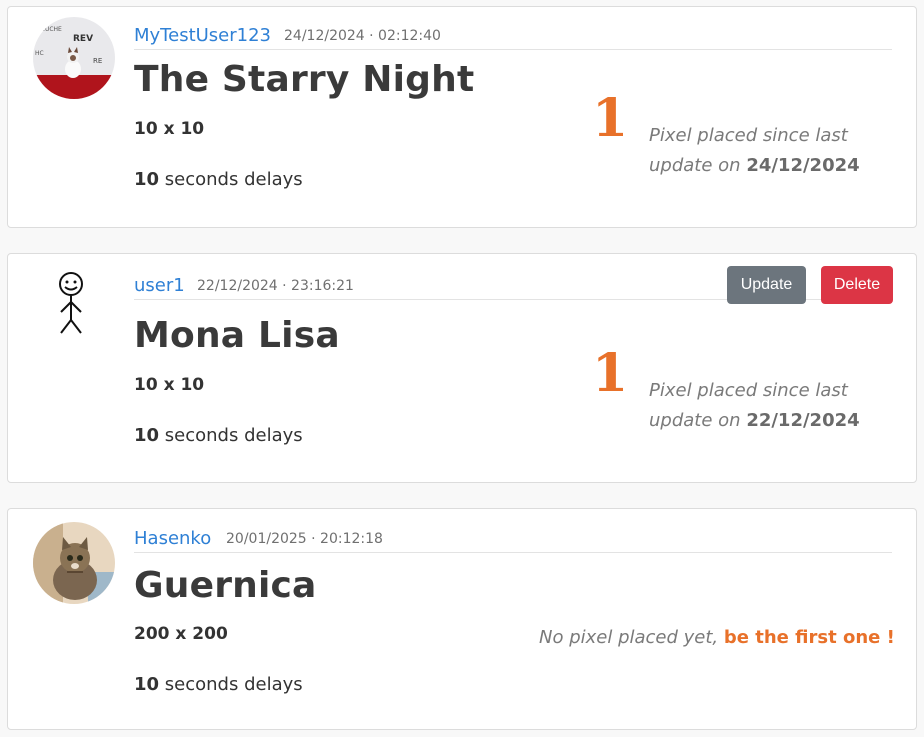 Image resolution: width=924 pixels, height=737 pixels. Describe the element at coordinates (513, 540) in the screenshot. I see `card-header: Hasenko 20/01/2025 · 20:12:18` at that location.